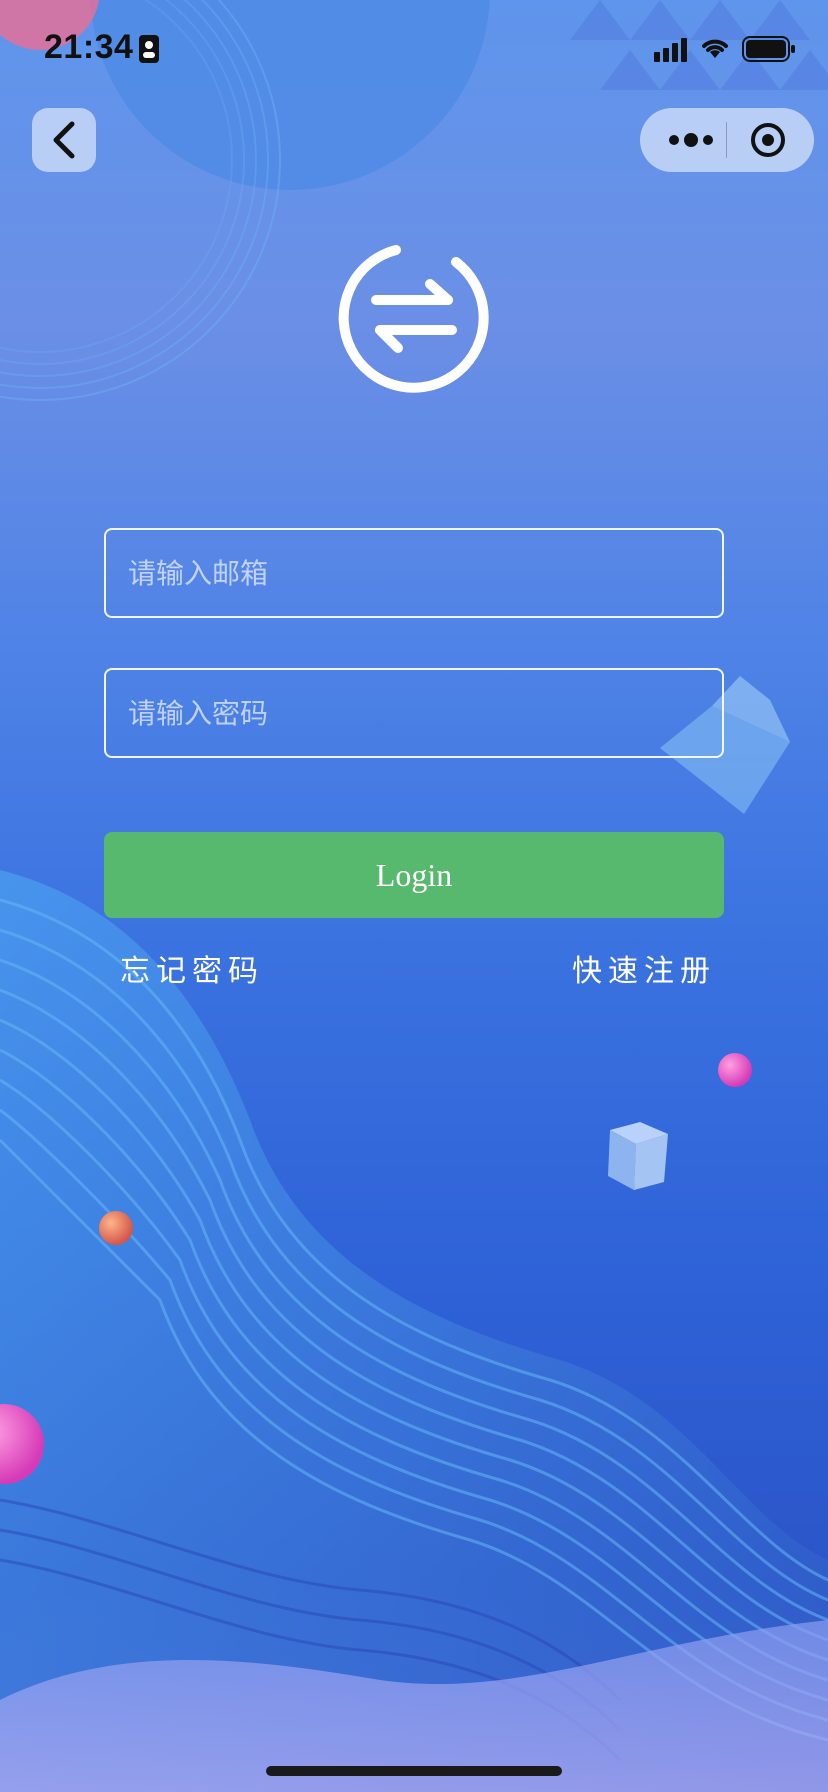 The height and width of the screenshot is (1792, 828). I want to click on status-bar: 21:34, so click(414, 50).